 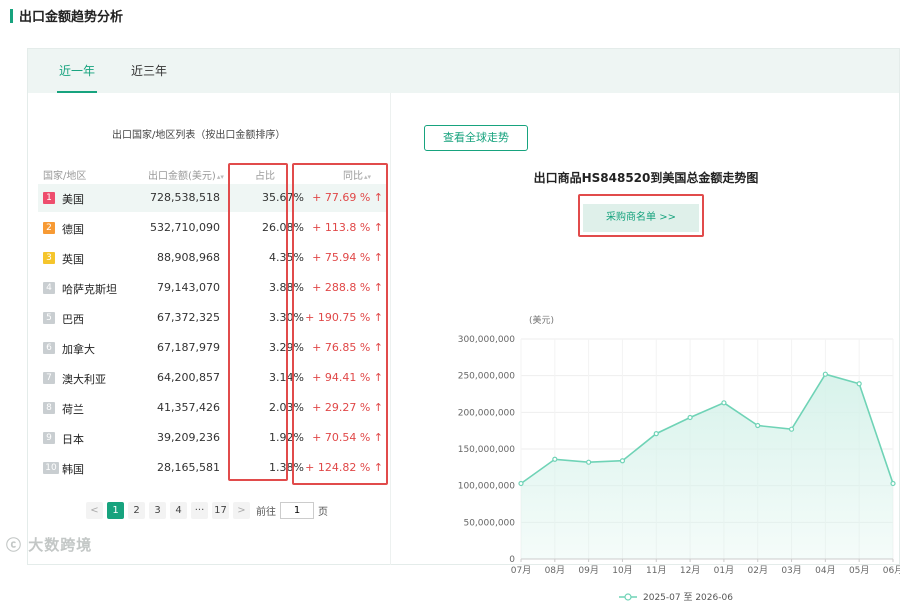 What do you see at coordinates (73, 409) in the screenshot?
I see `country-name: 荷兰` at bounding box center [73, 409].